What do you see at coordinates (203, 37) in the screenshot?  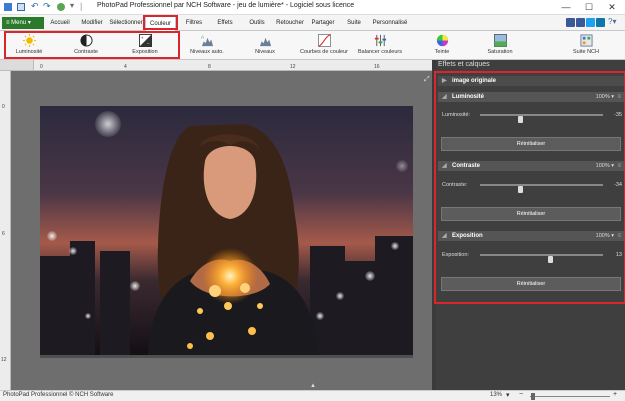 I see `svg-text: A` at bounding box center [203, 37].